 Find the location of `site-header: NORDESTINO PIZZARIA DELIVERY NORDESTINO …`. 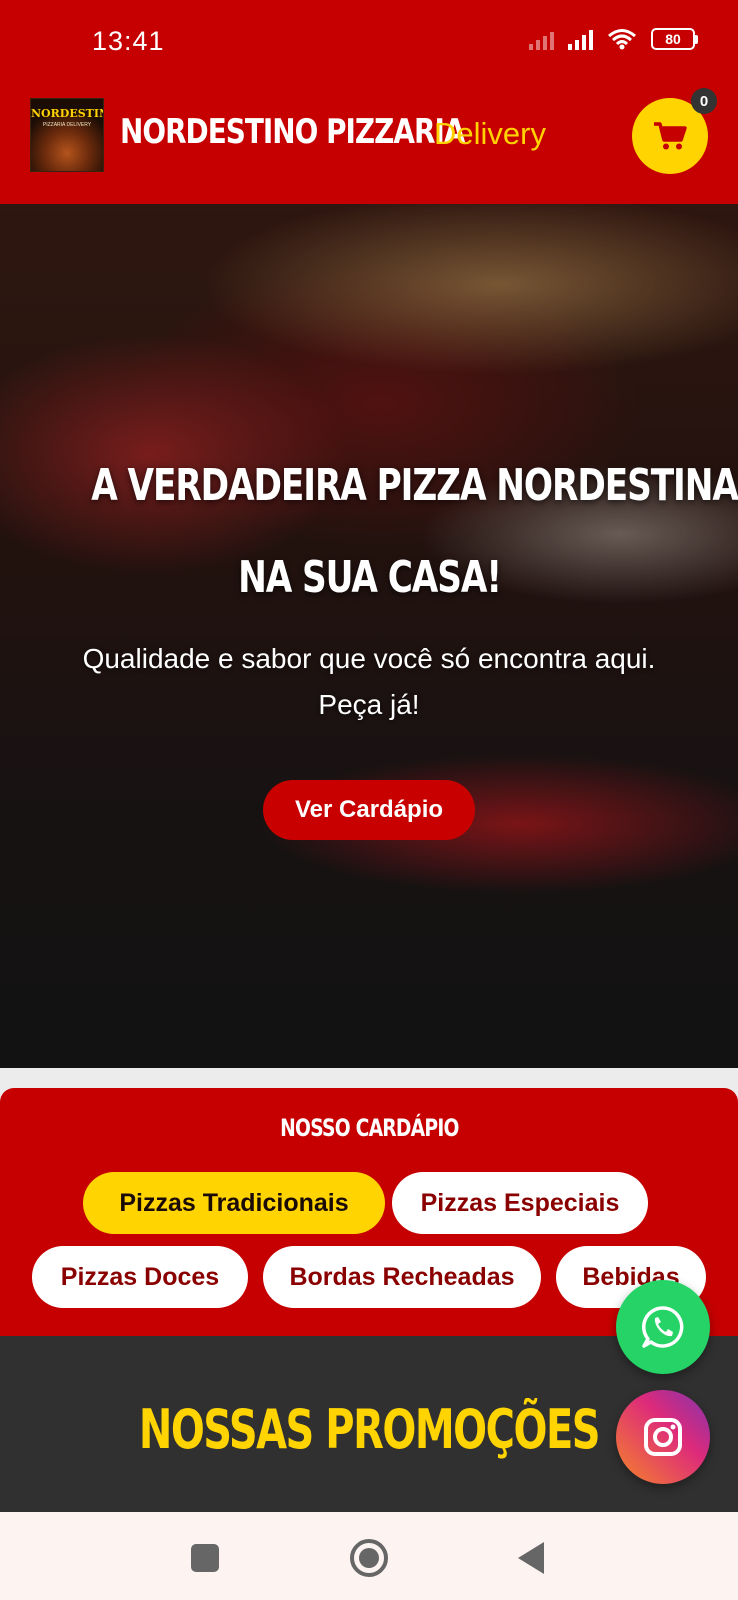

site-header: NORDESTINO PIZZARIA DELIVERY NORDESTINO … is located at coordinates (369, 146).